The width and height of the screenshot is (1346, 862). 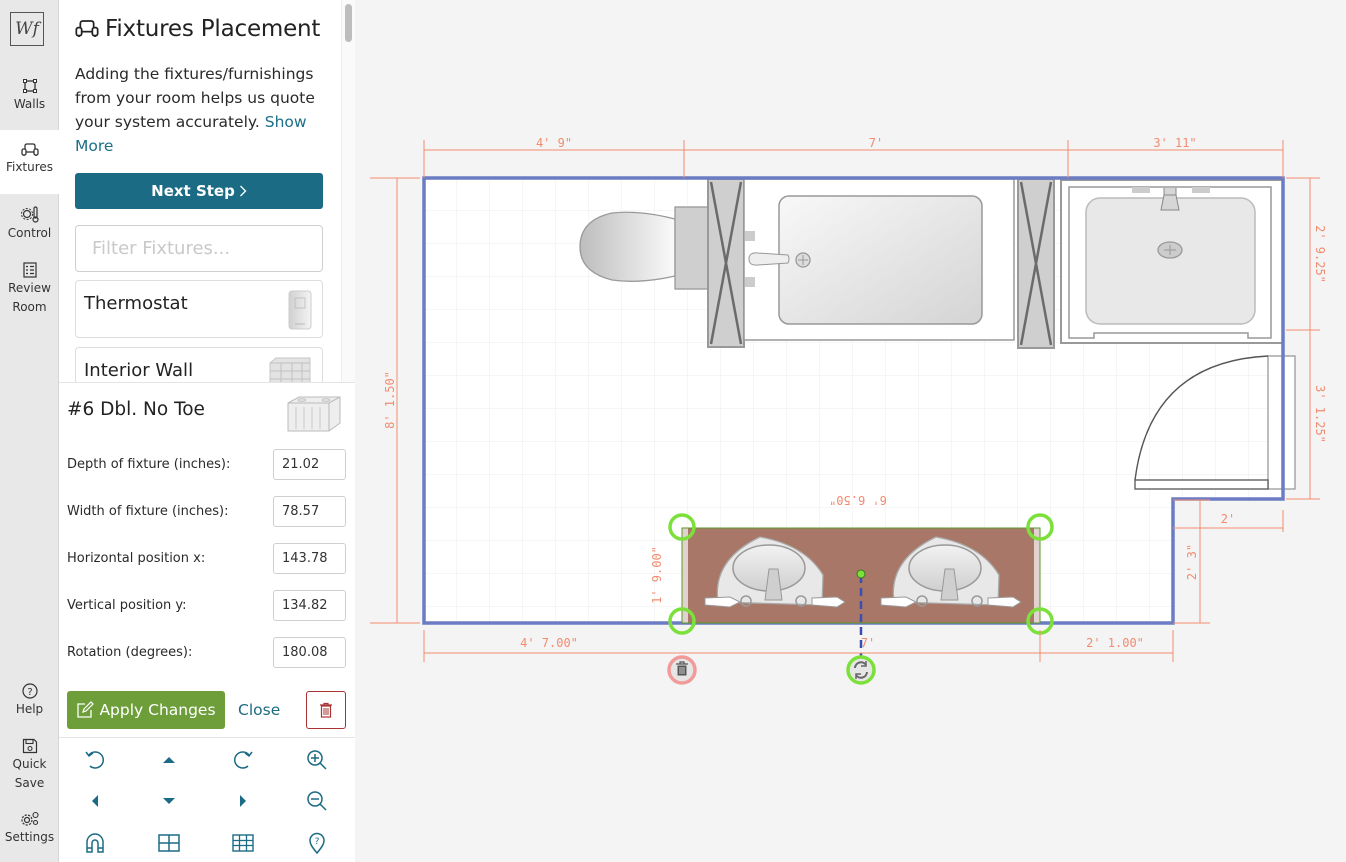 What do you see at coordinates (29, 231) in the screenshot?
I see `rail-item-control: Control` at bounding box center [29, 231].